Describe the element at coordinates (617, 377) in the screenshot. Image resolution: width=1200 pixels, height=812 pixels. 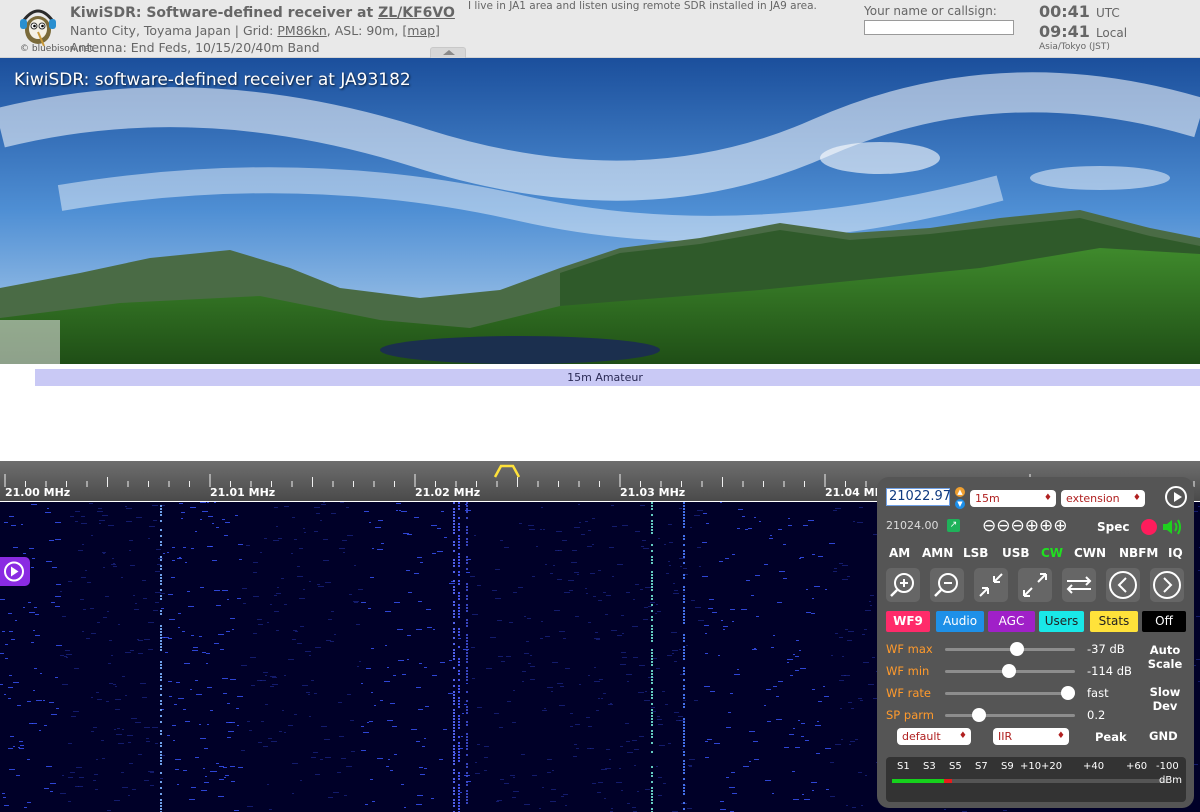
I see `band-bar: 15m Amateur` at that location.